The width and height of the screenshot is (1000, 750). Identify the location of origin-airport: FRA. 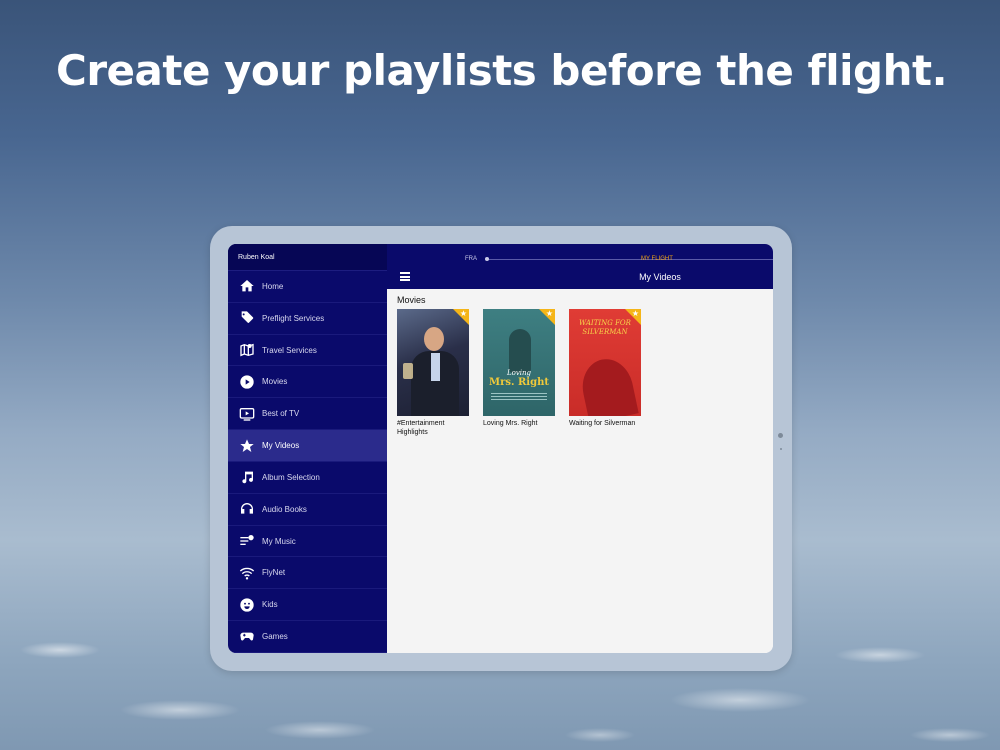
(471, 259).